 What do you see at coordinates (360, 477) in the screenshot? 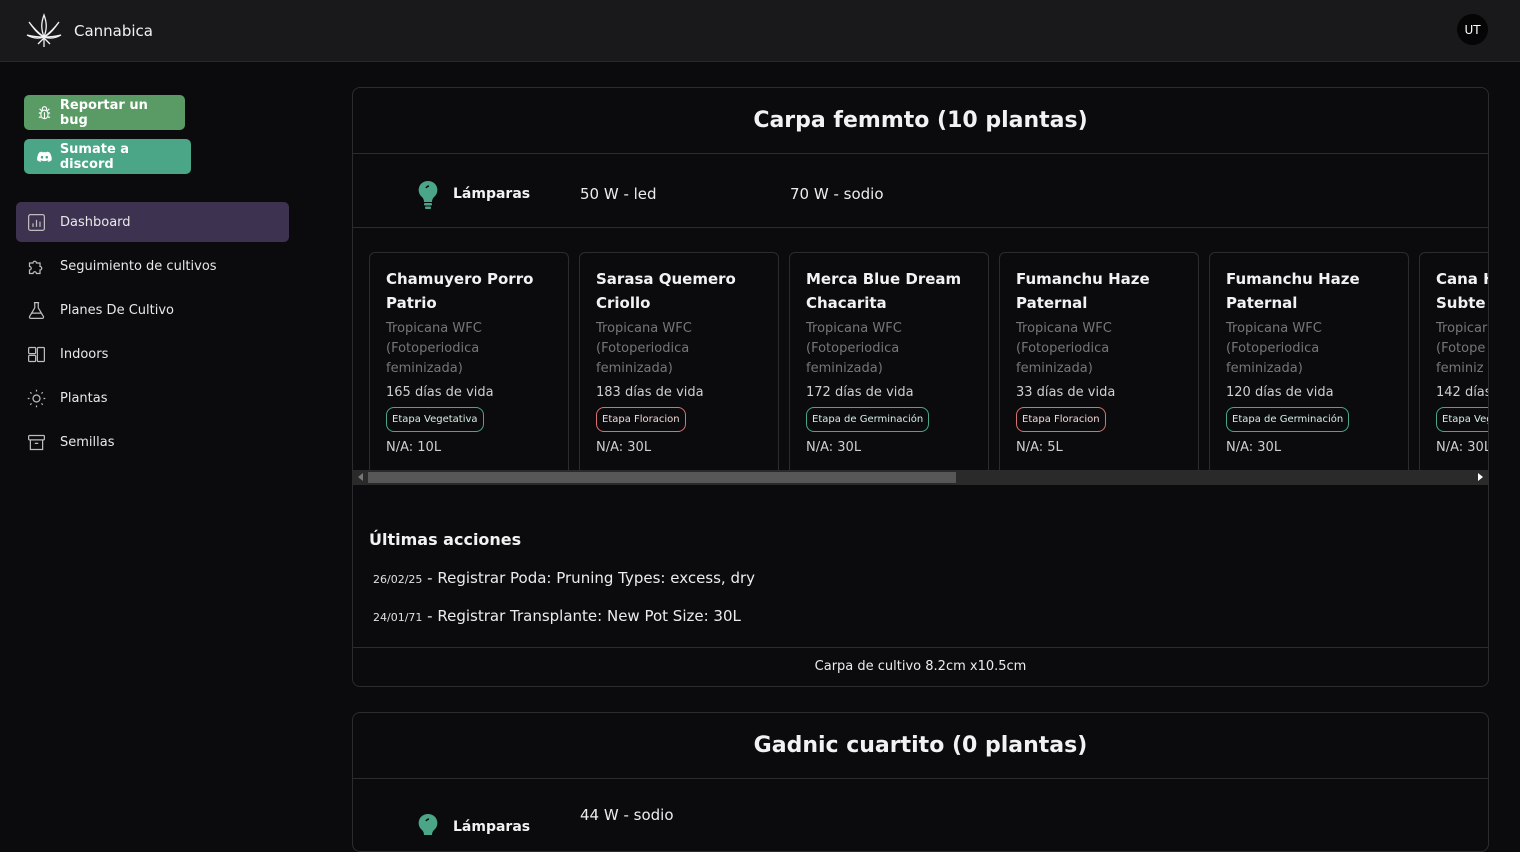
I see `scroll-left-arrow` at bounding box center [360, 477].